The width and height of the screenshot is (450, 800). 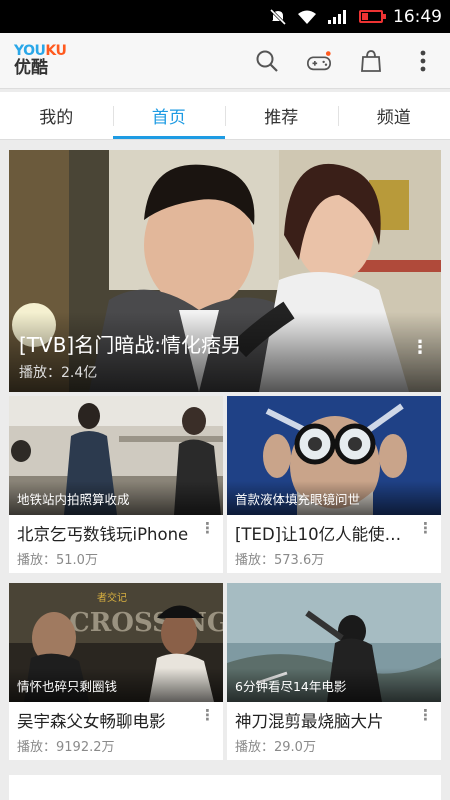 What do you see at coordinates (278, 17) in the screenshot?
I see `mute-icon` at bounding box center [278, 17].